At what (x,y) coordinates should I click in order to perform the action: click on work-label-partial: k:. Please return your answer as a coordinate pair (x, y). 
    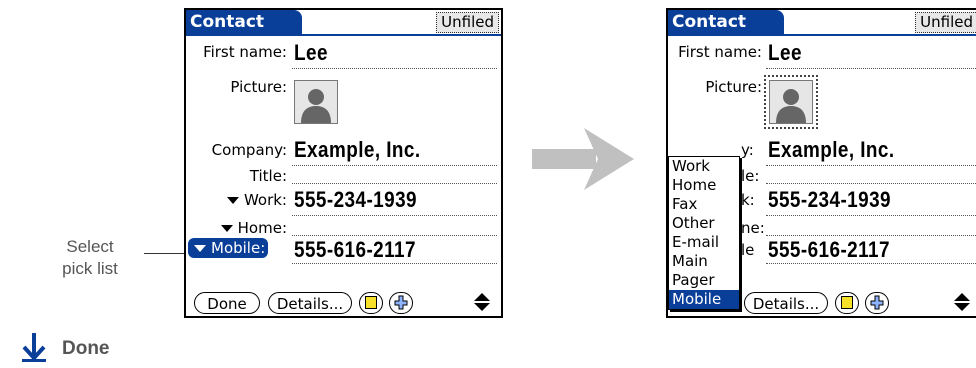
    Looking at the image, I should click on (748, 200).